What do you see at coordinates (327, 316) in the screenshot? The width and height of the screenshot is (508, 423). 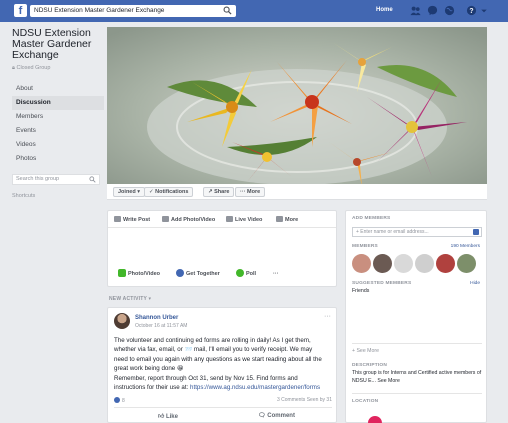 I see `post-options-button: ···` at bounding box center [327, 316].